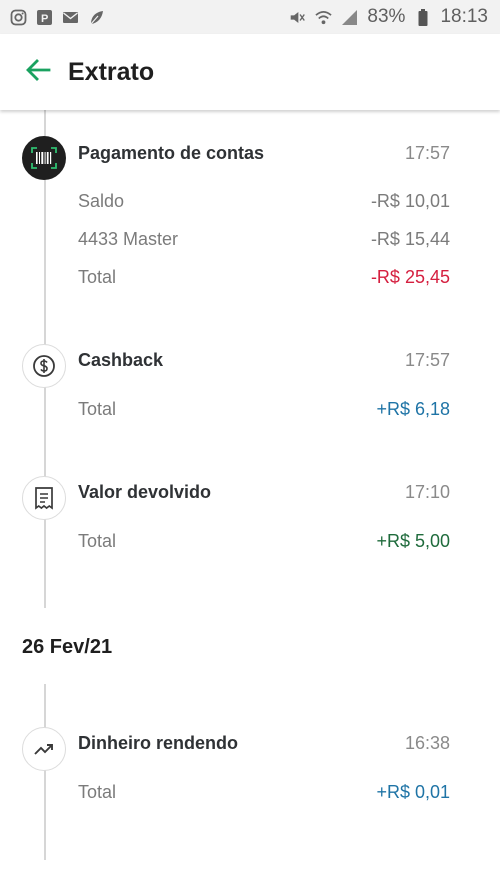  What do you see at coordinates (18, 17) in the screenshot?
I see `instagram-icon` at bounding box center [18, 17].